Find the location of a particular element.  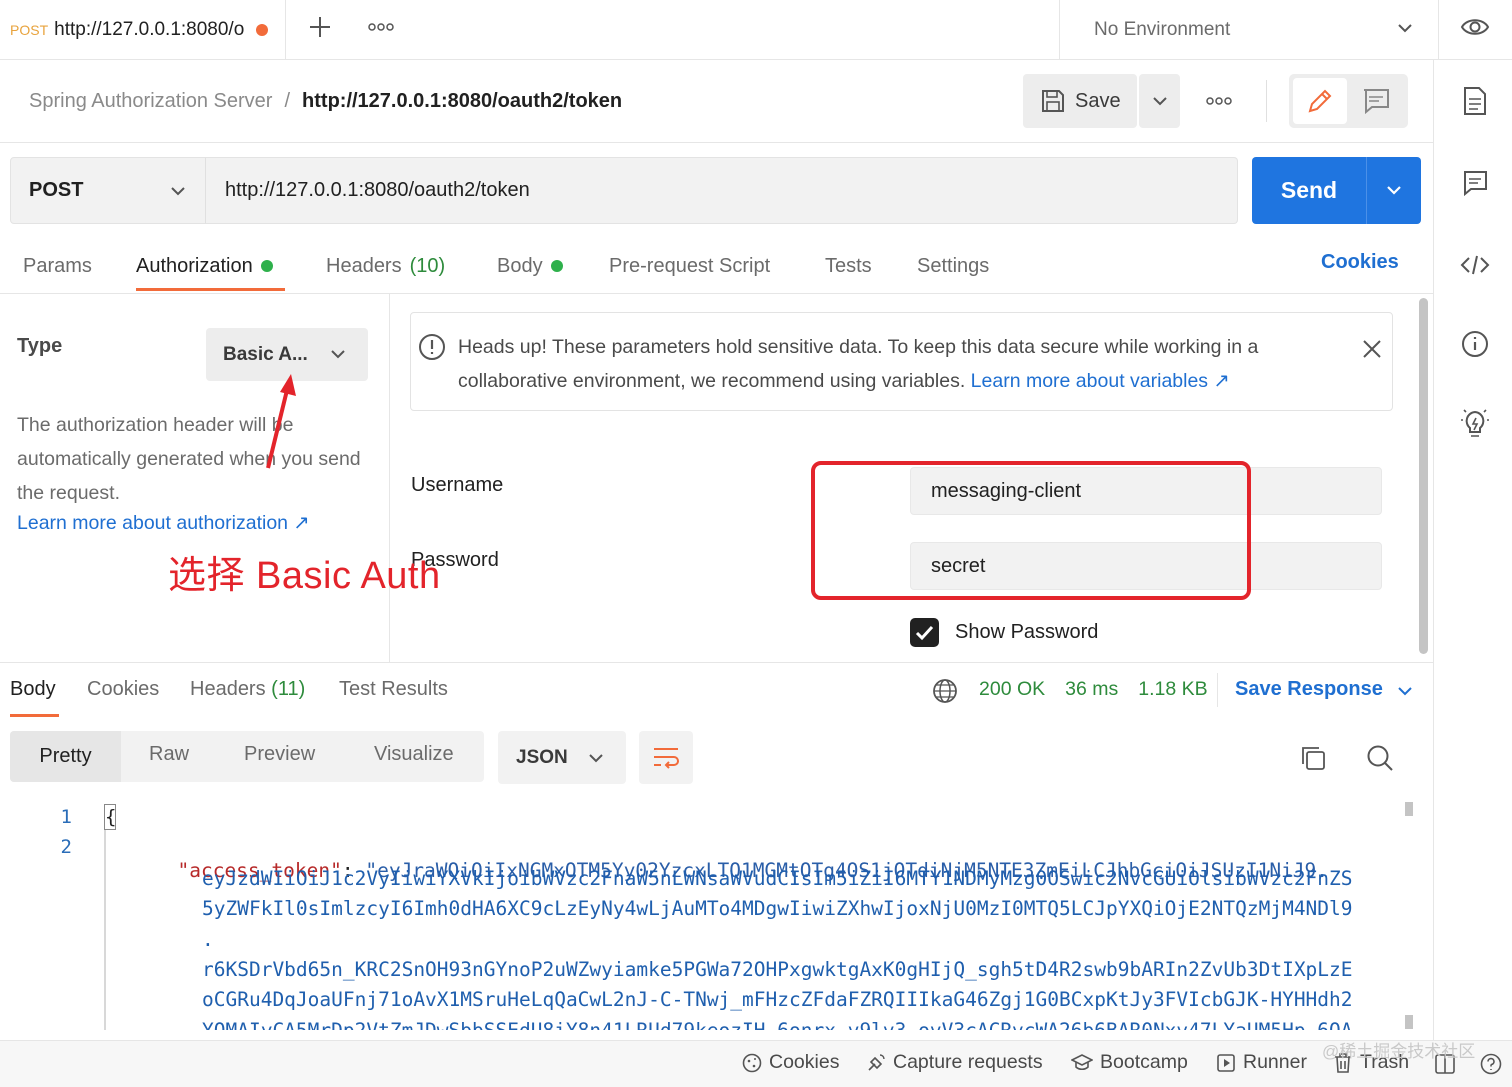

tab-headers-label: Headers is located at coordinates (364, 265).